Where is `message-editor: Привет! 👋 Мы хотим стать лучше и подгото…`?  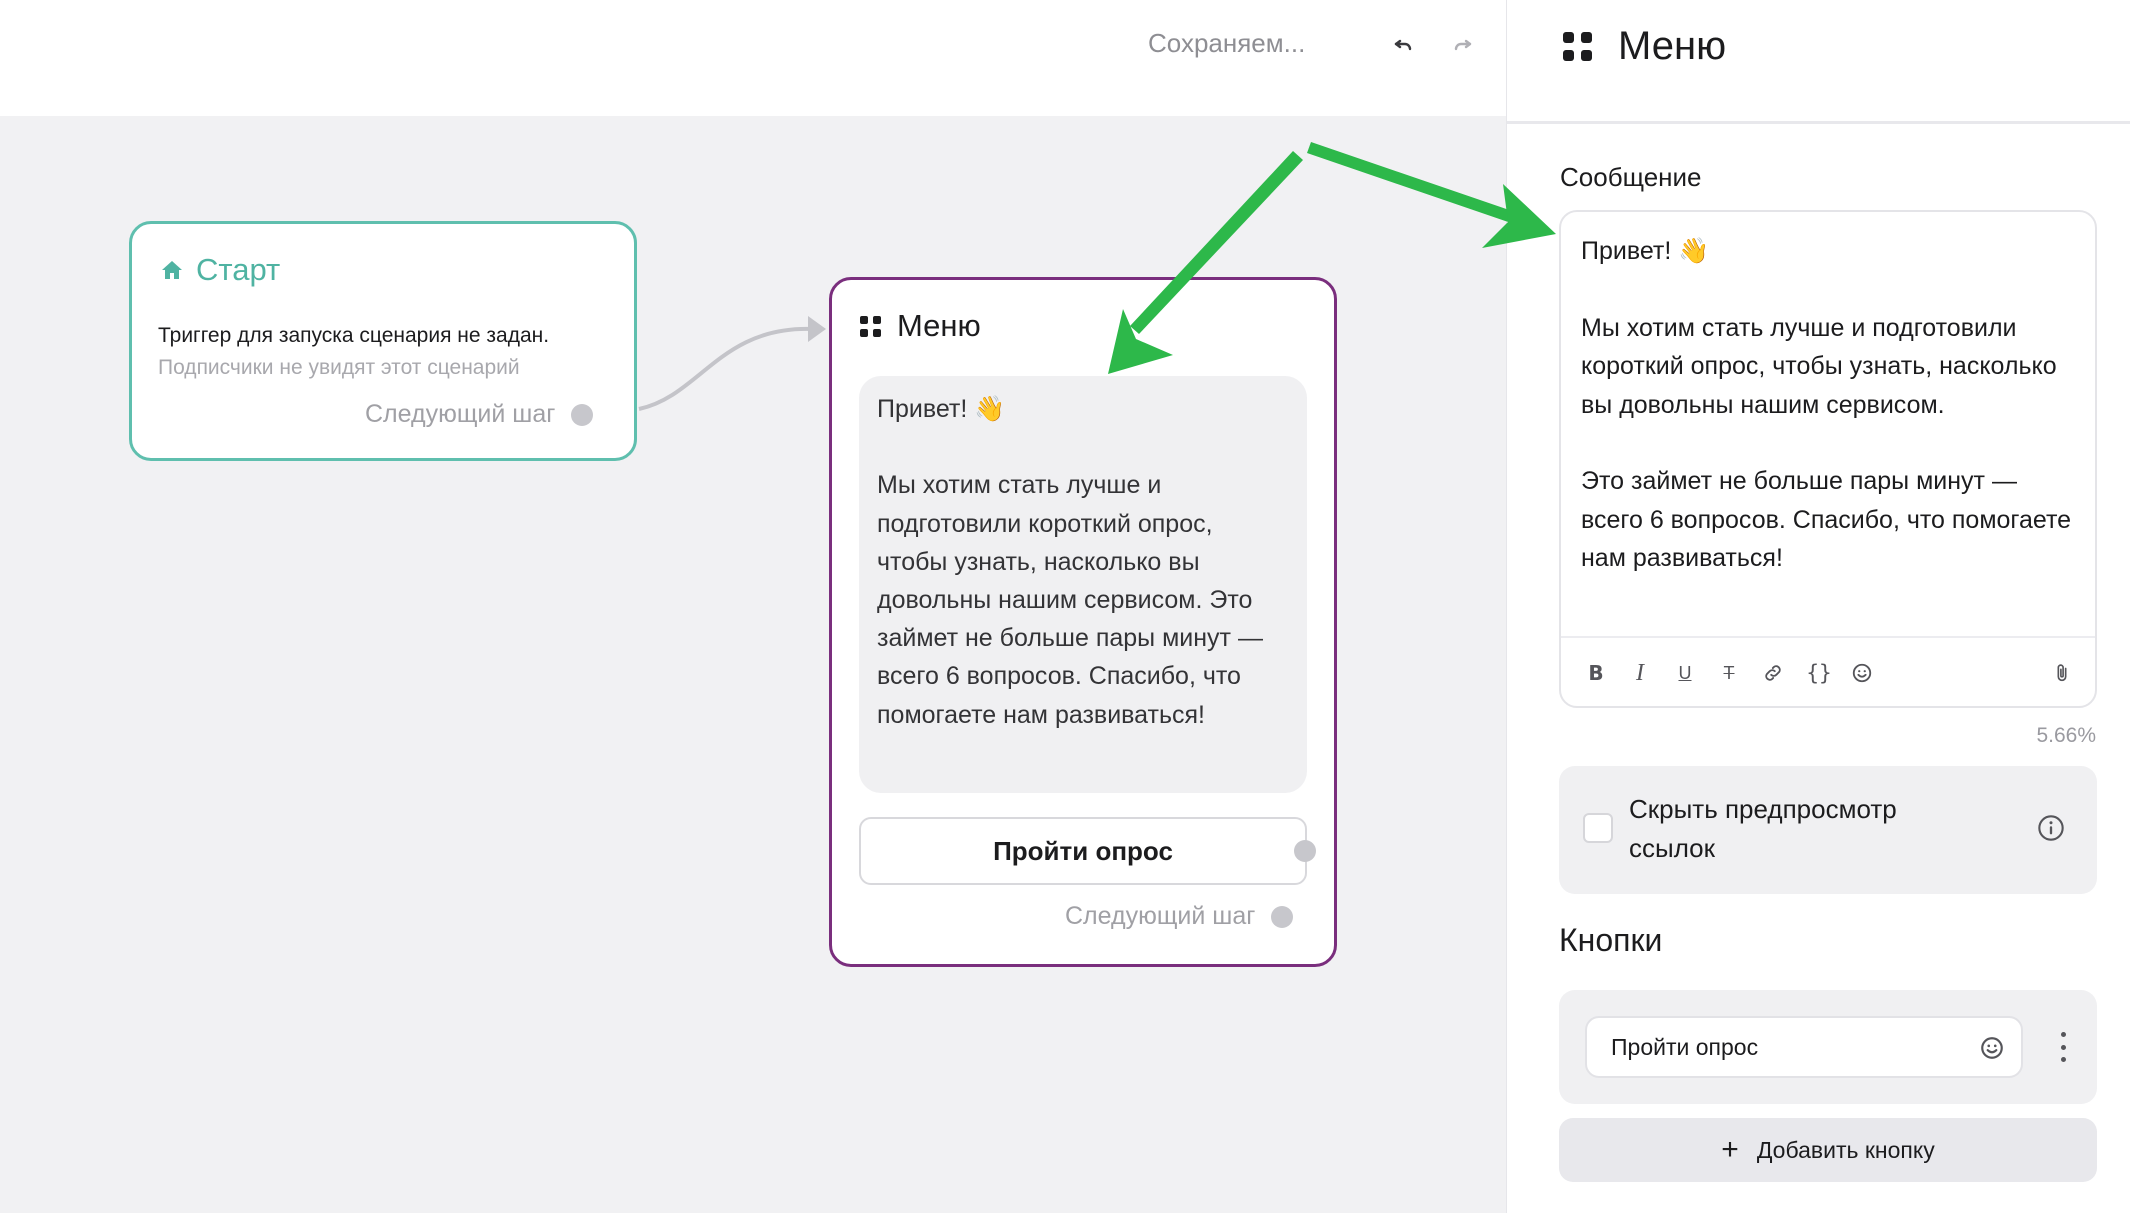 message-editor: Привет! 👋 Мы хотим стать лучше и подгото… is located at coordinates (1828, 459).